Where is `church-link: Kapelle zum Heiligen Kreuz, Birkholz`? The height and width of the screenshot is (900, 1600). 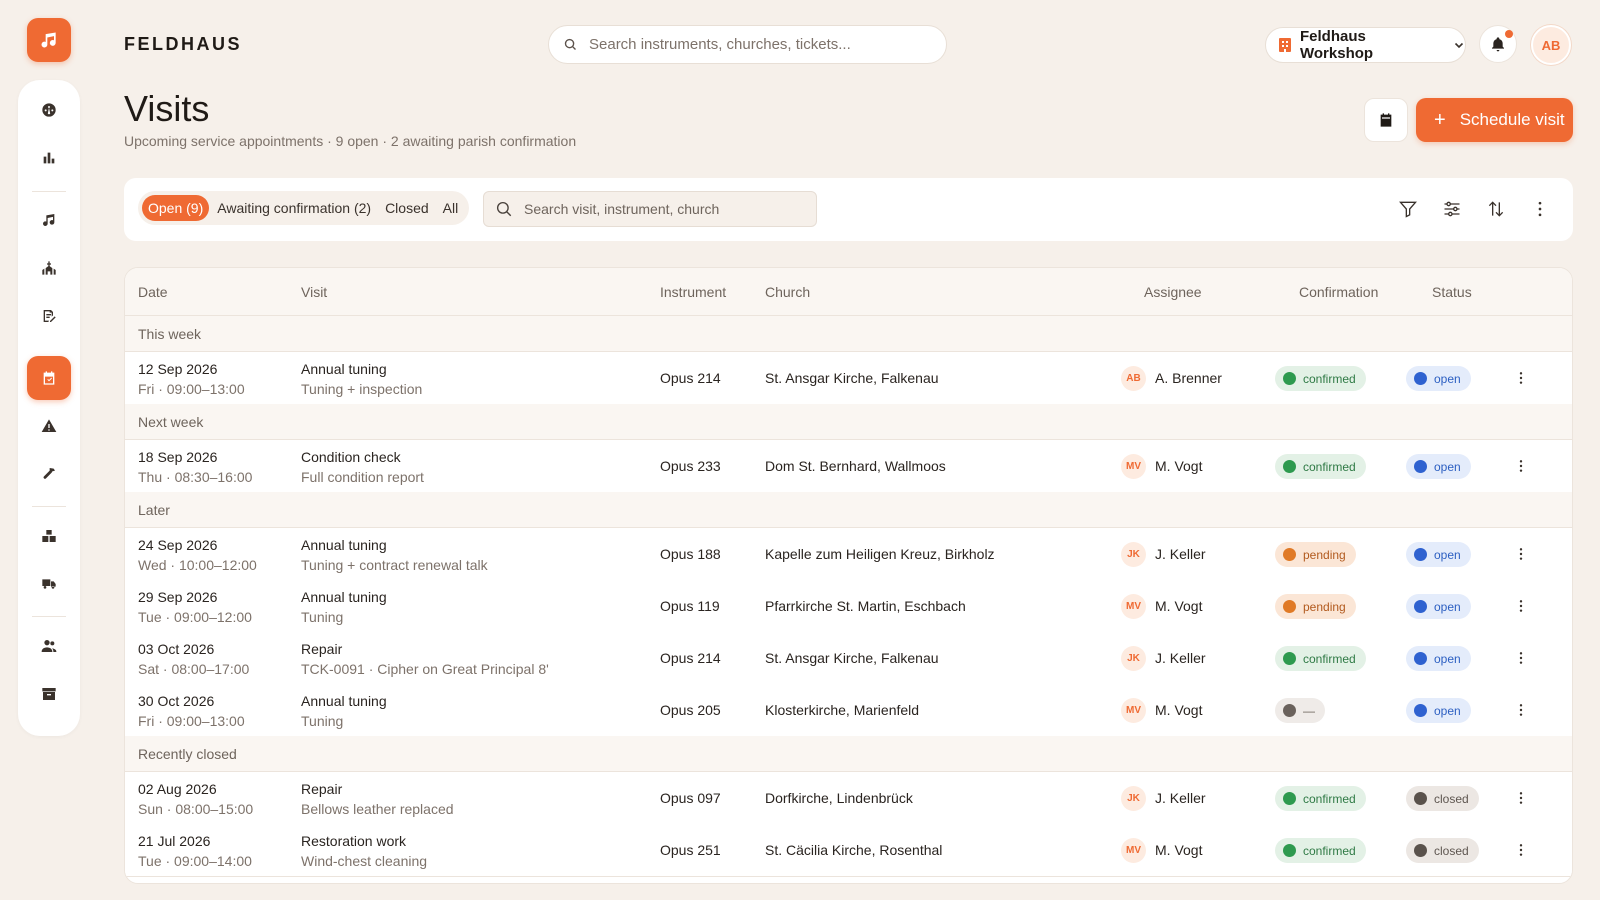 church-link: Kapelle zum Heiligen Kreuz, Birkholz is located at coordinates (880, 554).